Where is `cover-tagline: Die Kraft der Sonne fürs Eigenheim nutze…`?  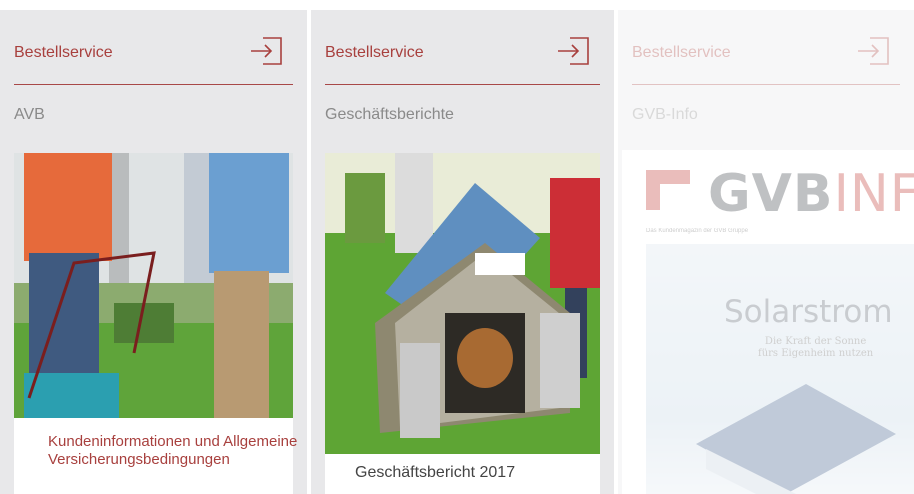
cover-tagline: Die Kraft der Sonne fürs Eigenheim nutze… is located at coordinates (816, 347).